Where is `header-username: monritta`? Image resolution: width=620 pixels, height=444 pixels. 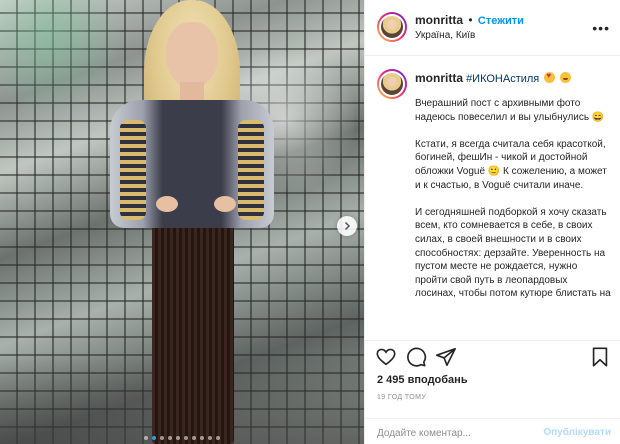
header-username: monritta is located at coordinates (439, 20).